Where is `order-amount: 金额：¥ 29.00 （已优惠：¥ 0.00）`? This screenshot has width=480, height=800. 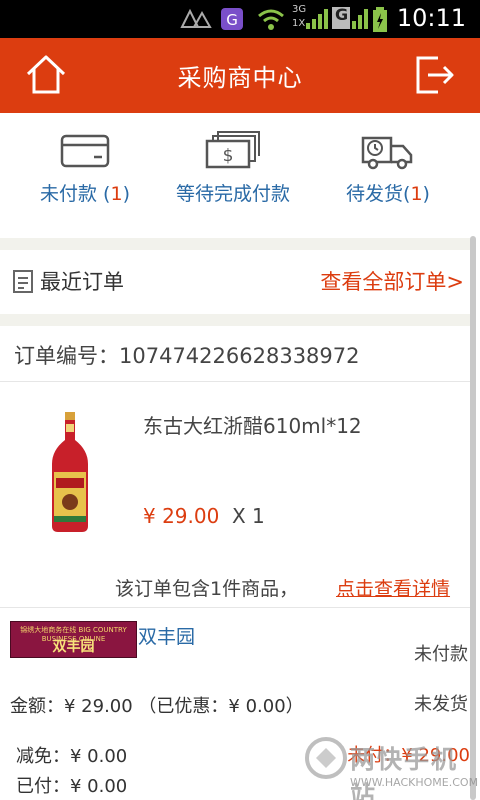 order-amount: 金额：¥ 29.00 （已优惠：¥ 0.00） is located at coordinates (157, 706).